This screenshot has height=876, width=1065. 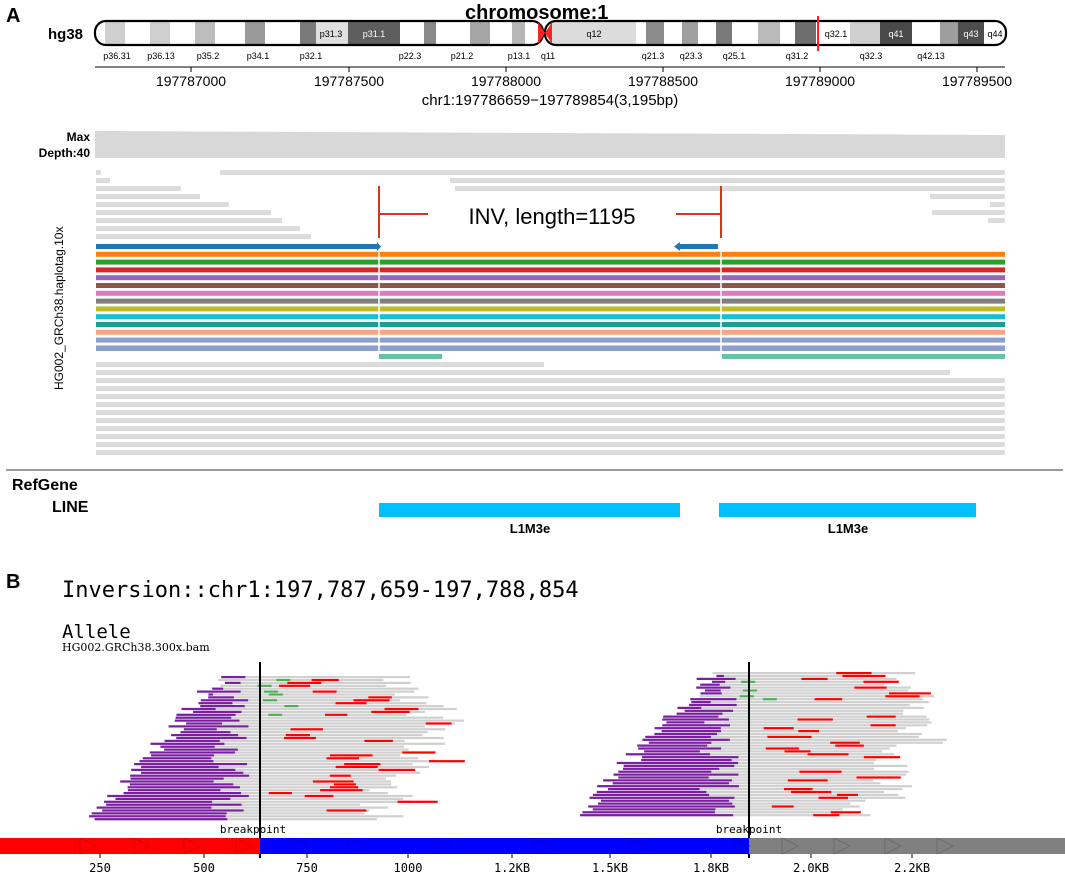 I want to click on depth-track, so click(x=550, y=144).